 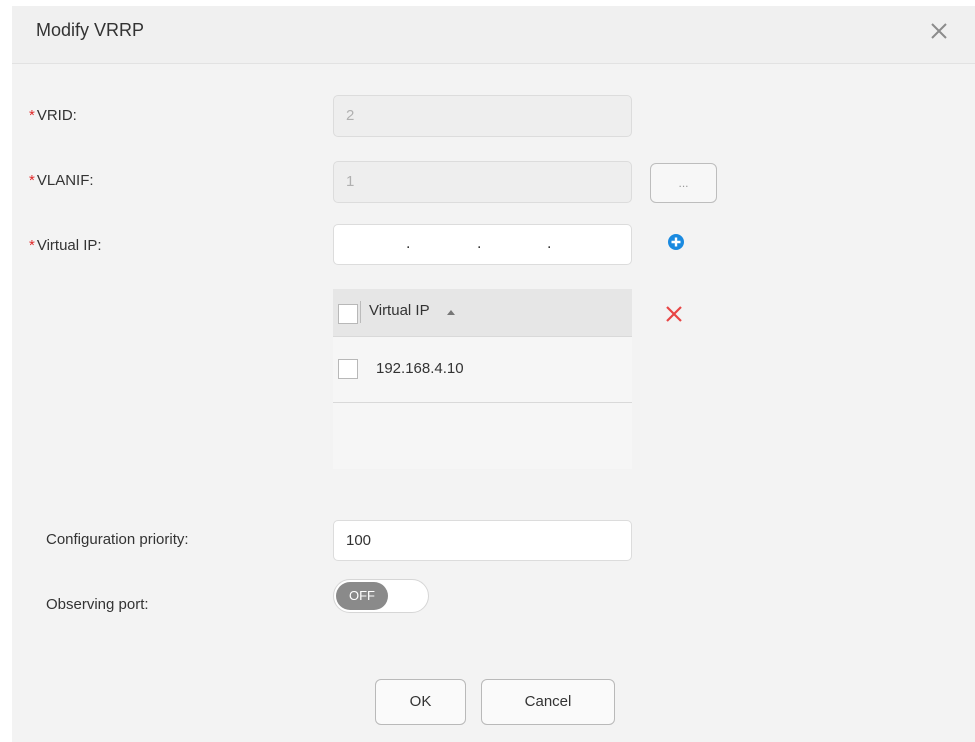 What do you see at coordinates (348, 314) in the screenshot?
I see `select-all-checkbox` at bounding box center [348, 314].